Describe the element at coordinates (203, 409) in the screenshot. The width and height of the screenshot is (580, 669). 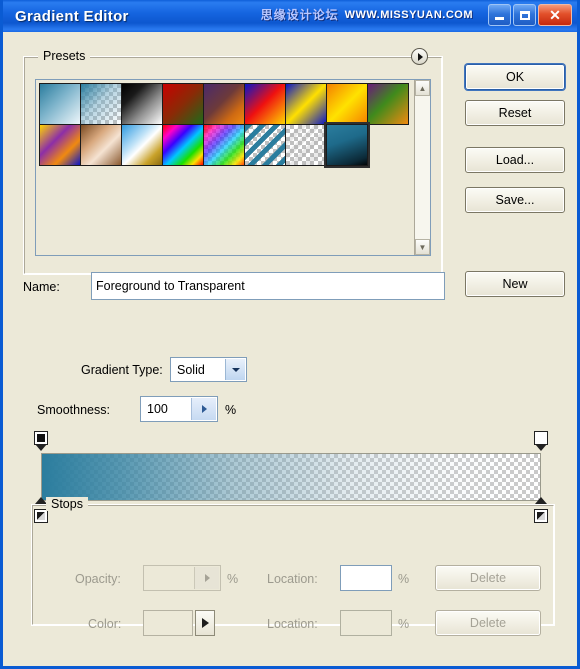
I see `smoothness-slider-arrow-icon` at that location.